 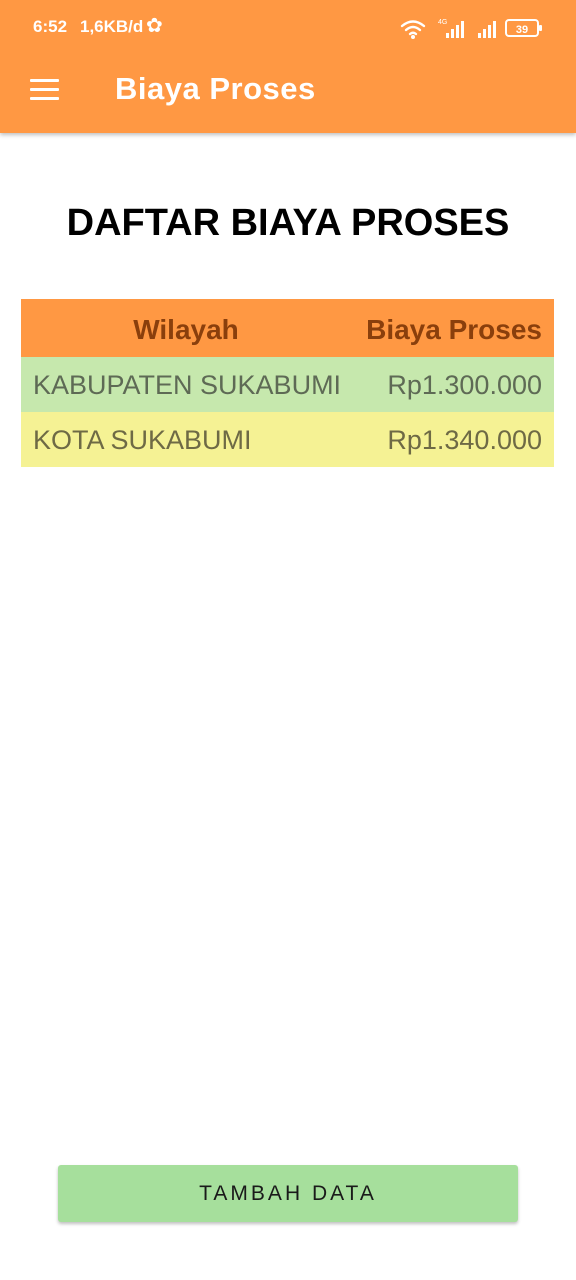 I want to click on signal-icon, so click(x=455, y=29).